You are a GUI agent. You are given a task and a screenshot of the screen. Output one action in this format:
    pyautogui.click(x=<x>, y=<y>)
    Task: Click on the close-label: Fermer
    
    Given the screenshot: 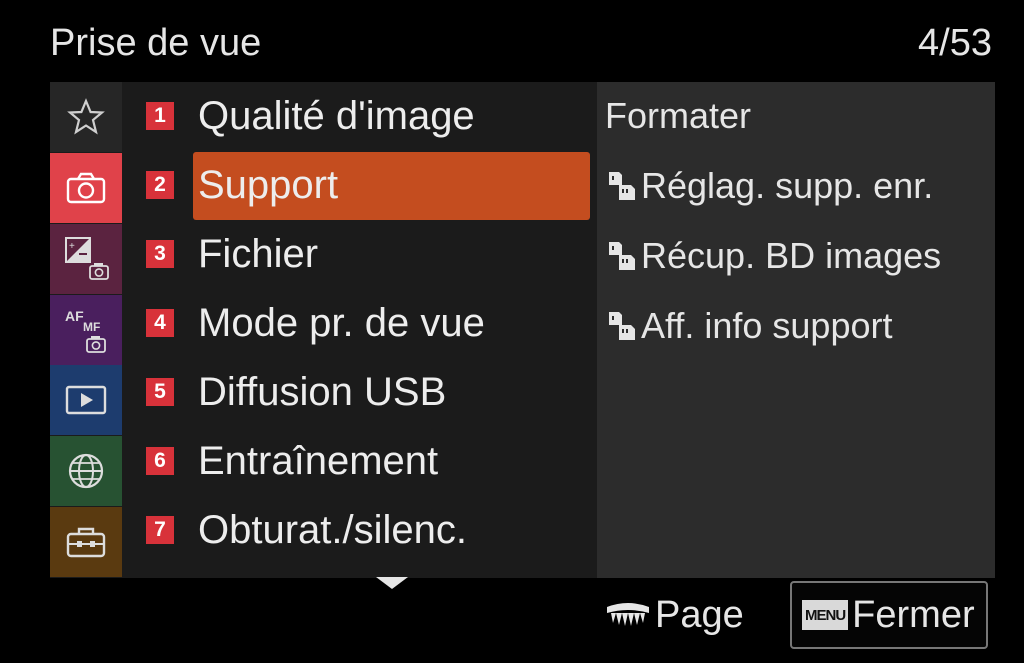 What is the action you would take?
    pyautogui.click(x=913, y=614)
    